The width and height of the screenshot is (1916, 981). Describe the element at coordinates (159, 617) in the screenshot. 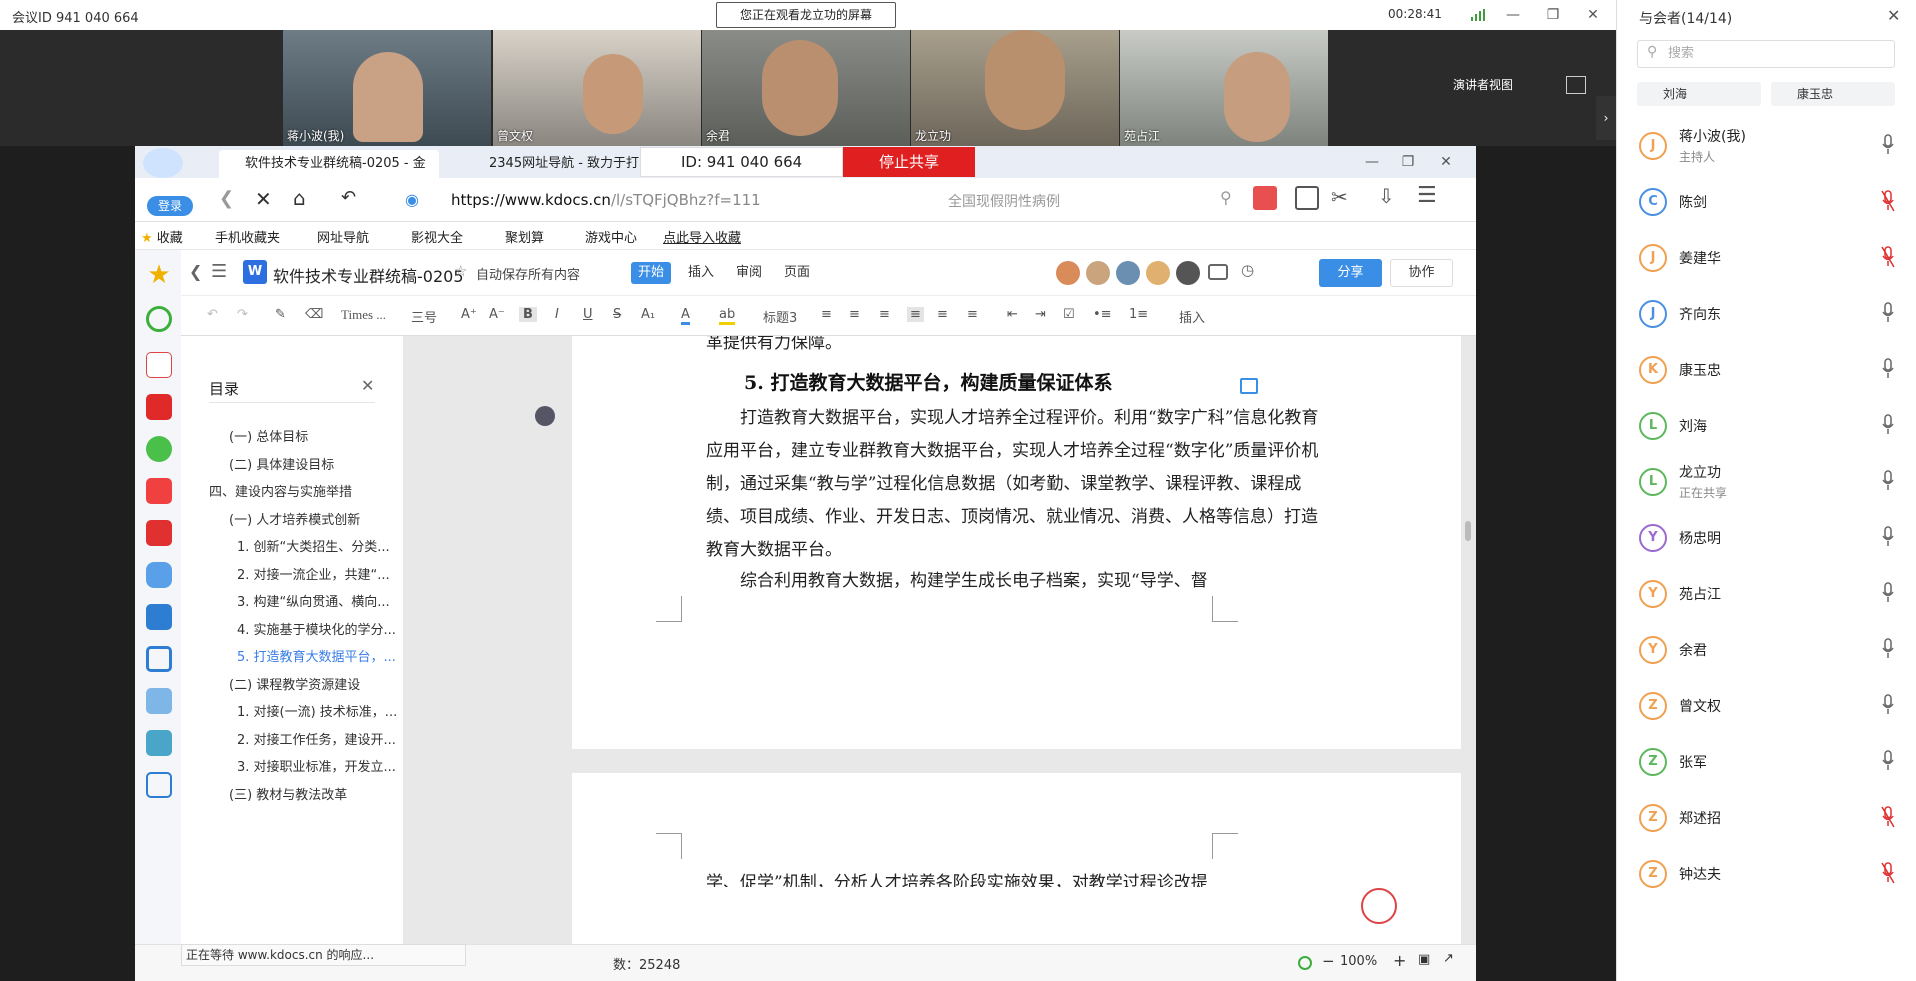

I see `video-icon` at that location.